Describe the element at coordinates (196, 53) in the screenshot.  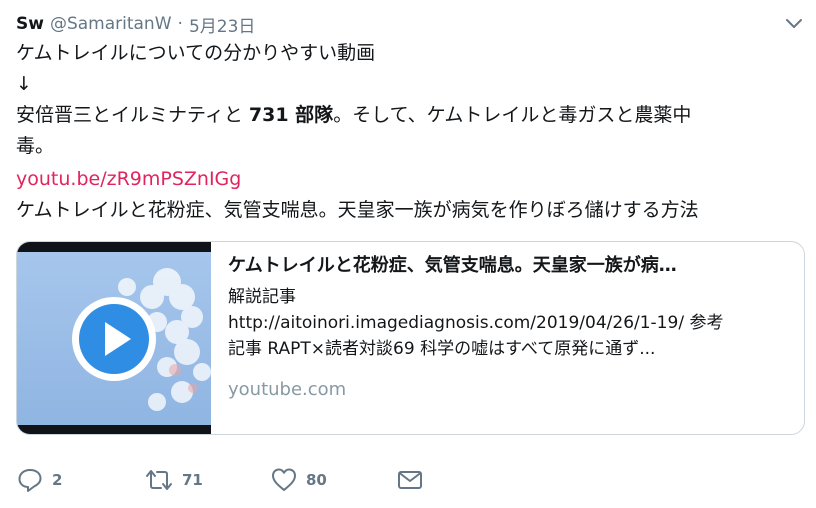
I see `tweet-text-line-1: ケムトレイルについての分かりやすい動画` at that location.